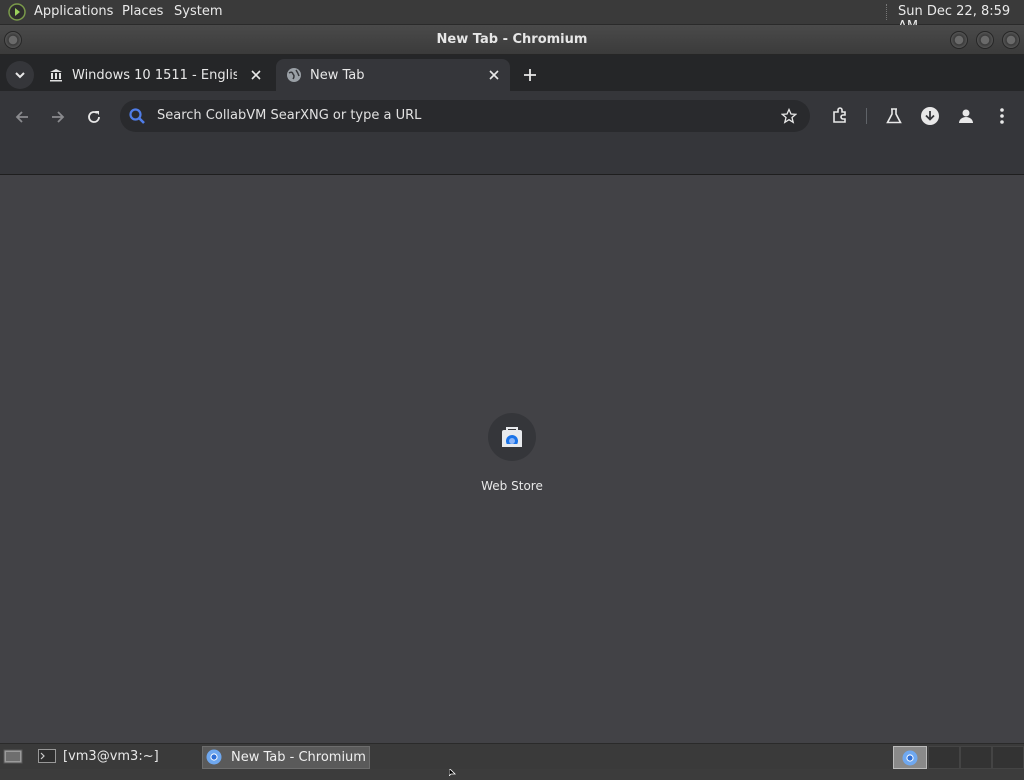 This screenshot has width=1024, height=780. What do you see at coordinates (142, 11) in the screenshot?
I see `menu-places: Places` at bounding box center [142, 11].